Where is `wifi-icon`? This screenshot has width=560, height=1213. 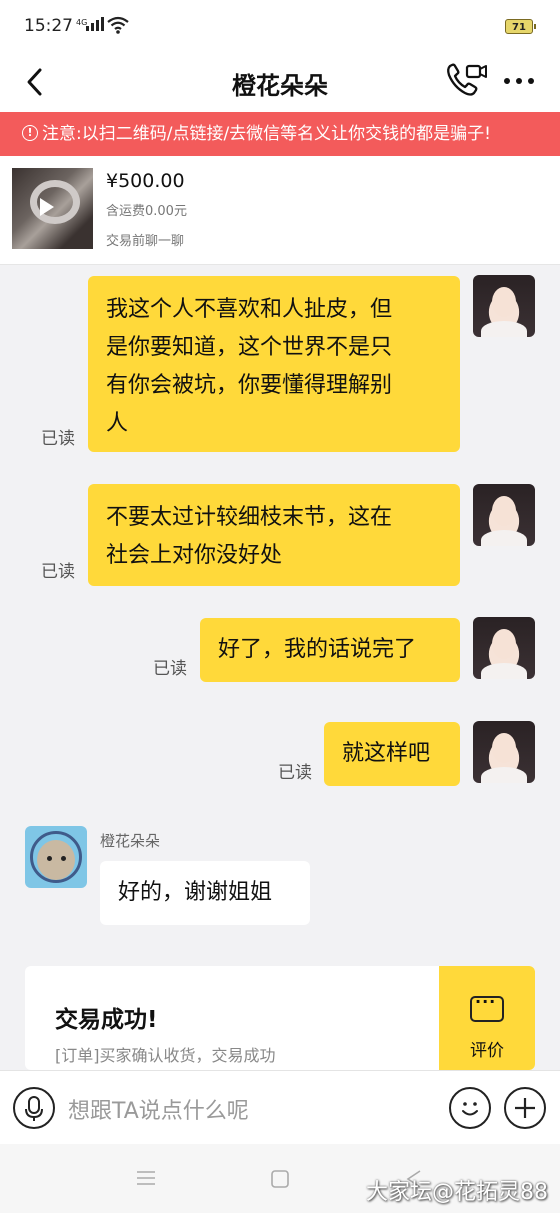 wifi-icon is located at coordinates (118, 25).